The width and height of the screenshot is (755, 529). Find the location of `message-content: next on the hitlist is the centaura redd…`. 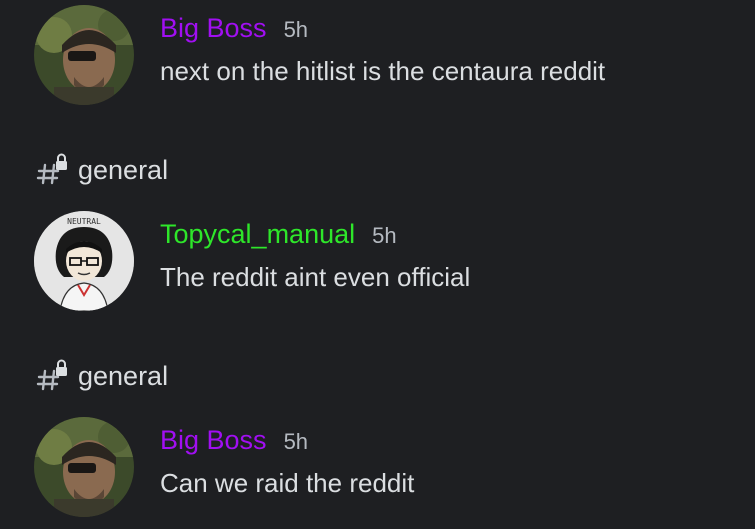

message-content: next on the hitlist is the centaura redd… is located at coordinates (383, 71).